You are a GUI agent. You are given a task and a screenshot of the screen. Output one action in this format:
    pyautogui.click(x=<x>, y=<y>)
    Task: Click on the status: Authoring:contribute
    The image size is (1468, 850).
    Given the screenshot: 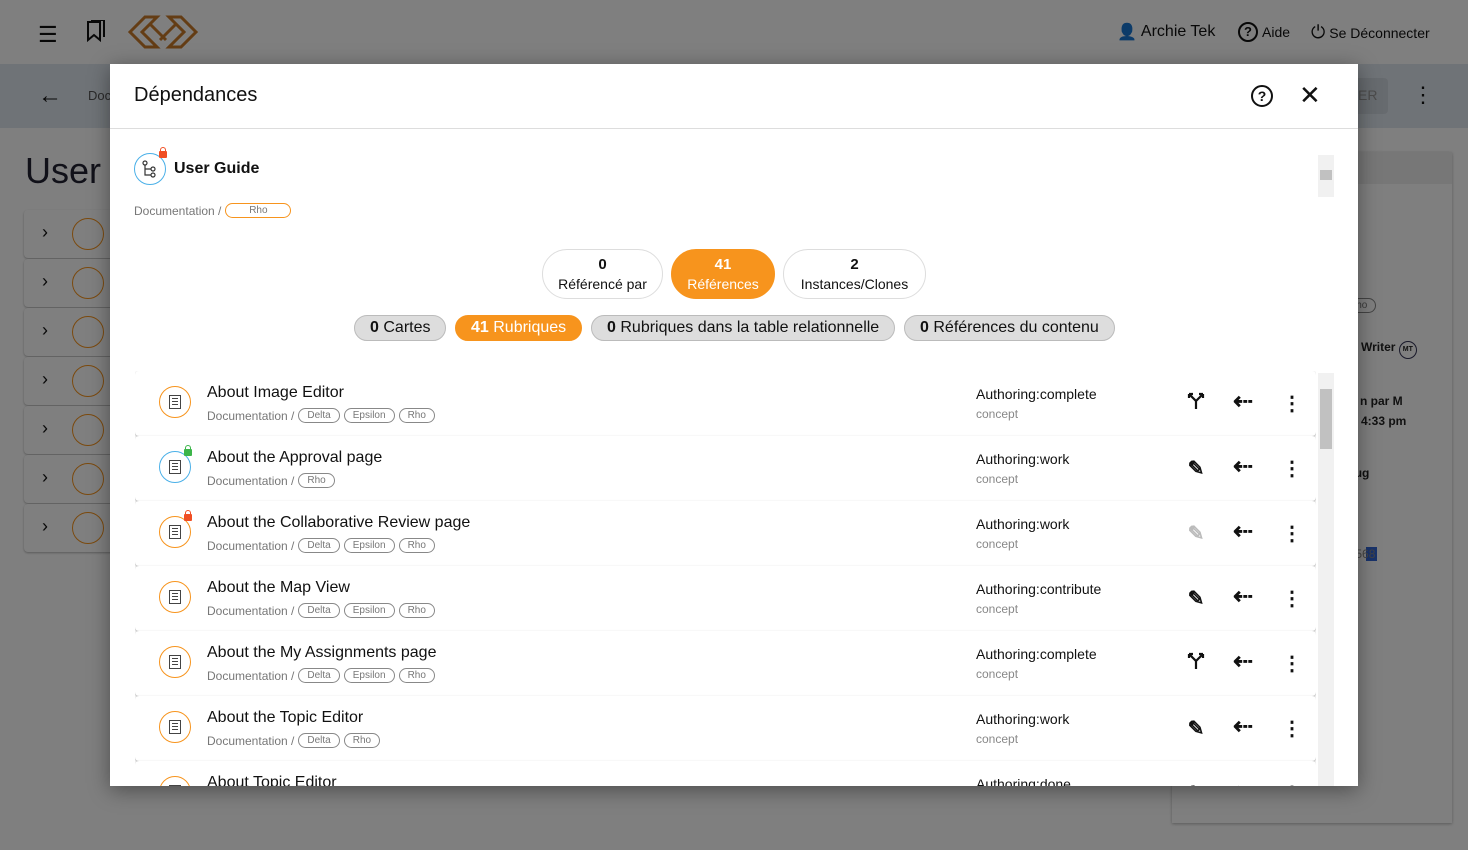 What is the action you would take?
    pyautogui.click(x=1039, y=589)
    